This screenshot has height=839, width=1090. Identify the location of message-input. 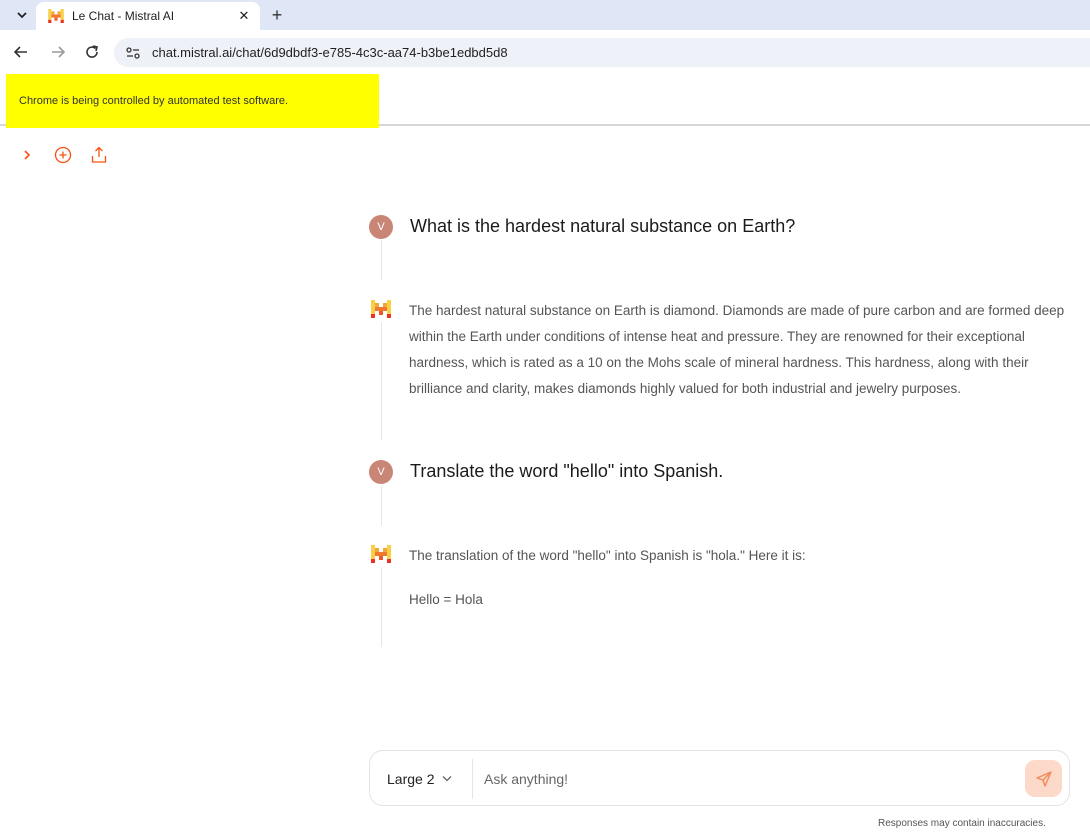
(744, 779).